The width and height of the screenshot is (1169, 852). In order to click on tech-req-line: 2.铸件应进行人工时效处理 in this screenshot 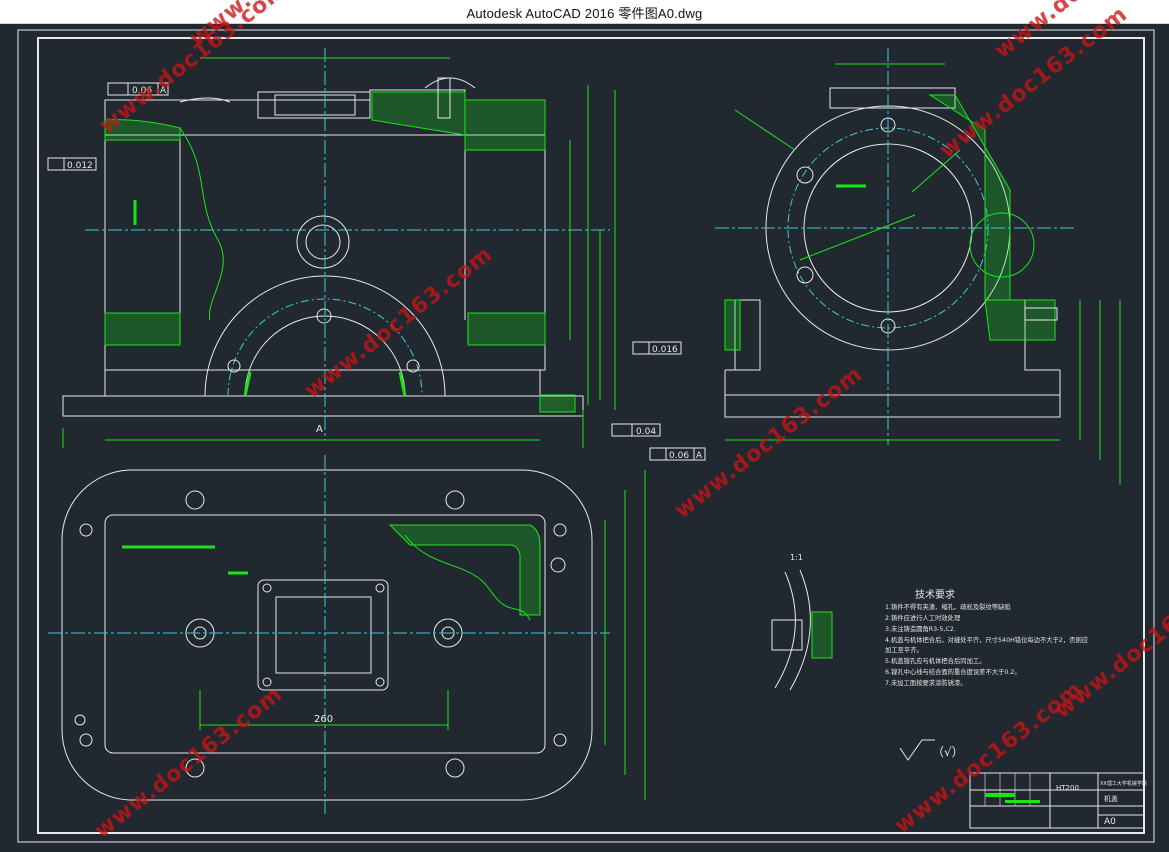, I will do `click(923, 617)`.